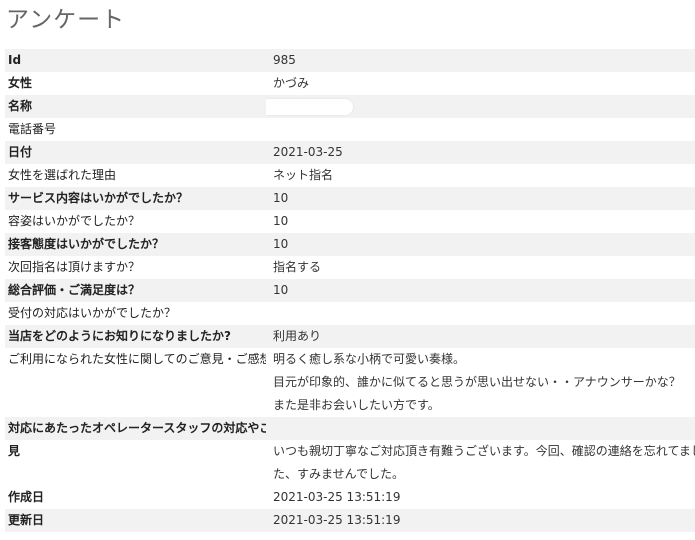 This screenshot has height=540, width=695. I want to click on row-value: 2021-03-25, so click(308, 152).